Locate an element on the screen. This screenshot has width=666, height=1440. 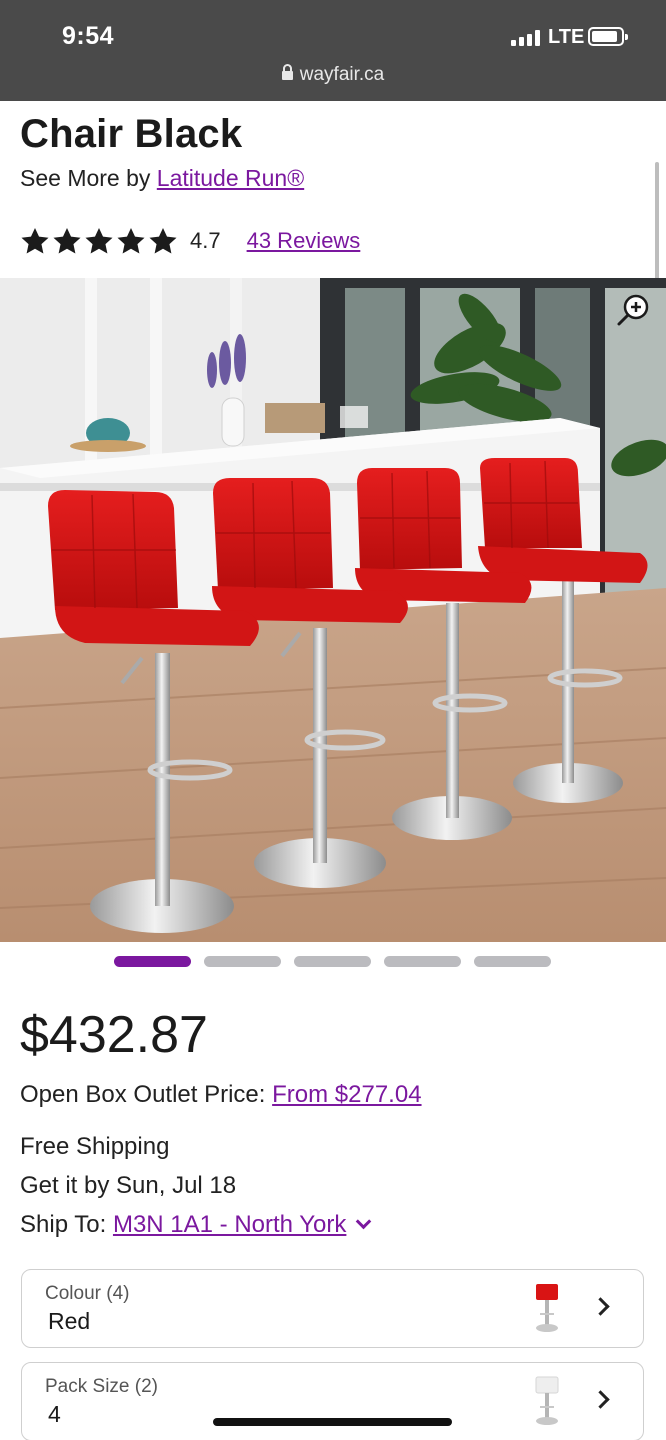
see-more-by: See More by Latitude Run® is located at coordinates (162, 178).